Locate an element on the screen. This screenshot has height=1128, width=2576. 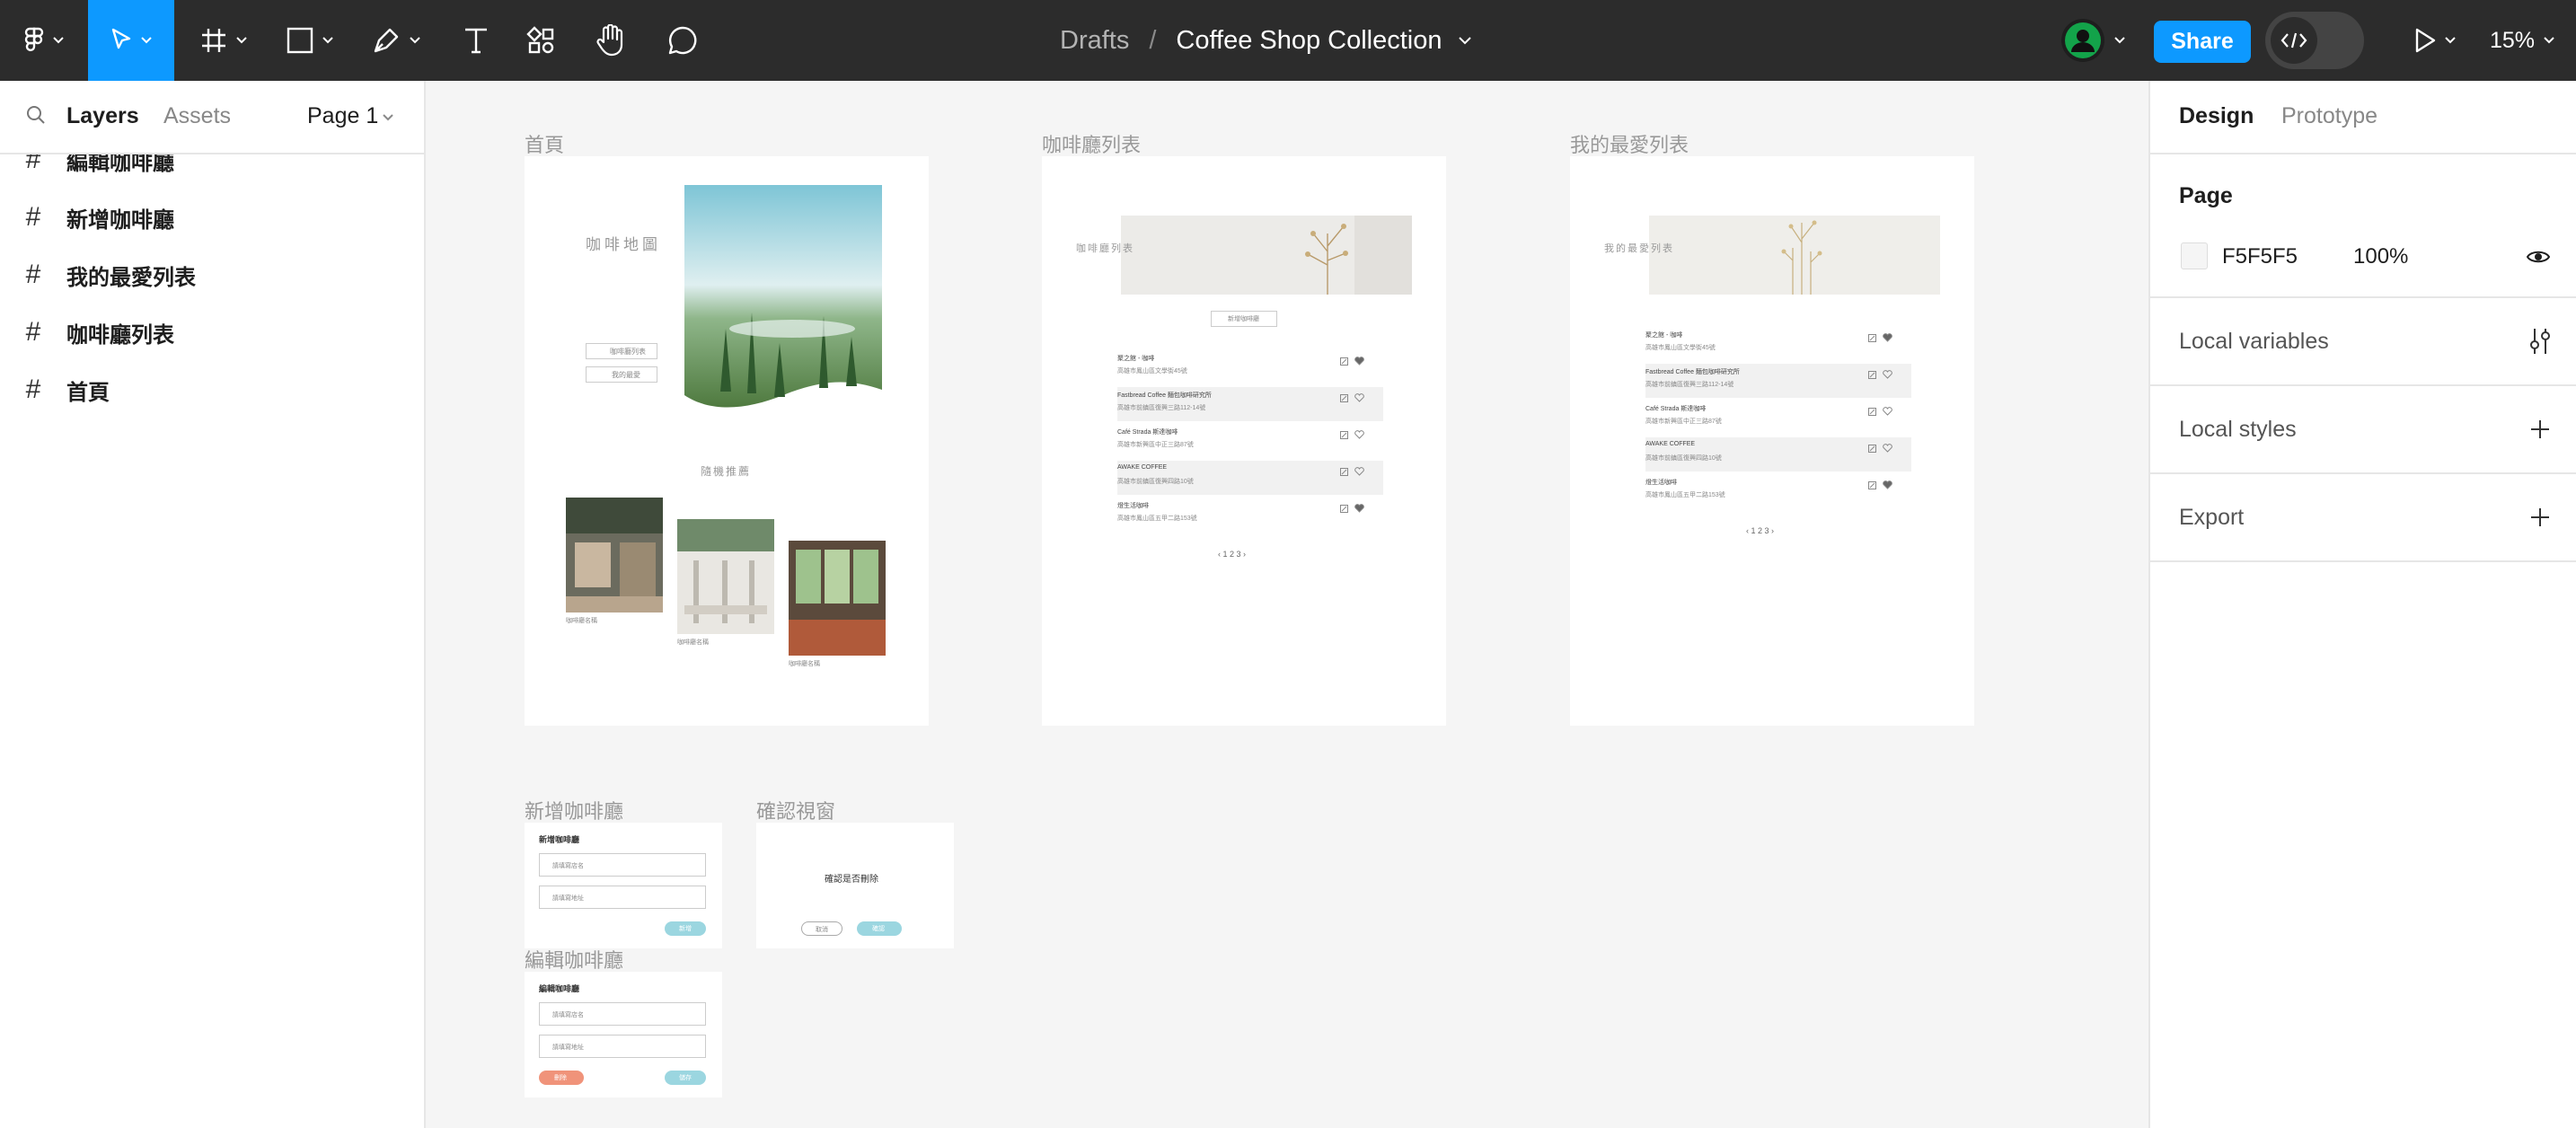
drafts-link: Drafts is located at coordinates (1094, 41).